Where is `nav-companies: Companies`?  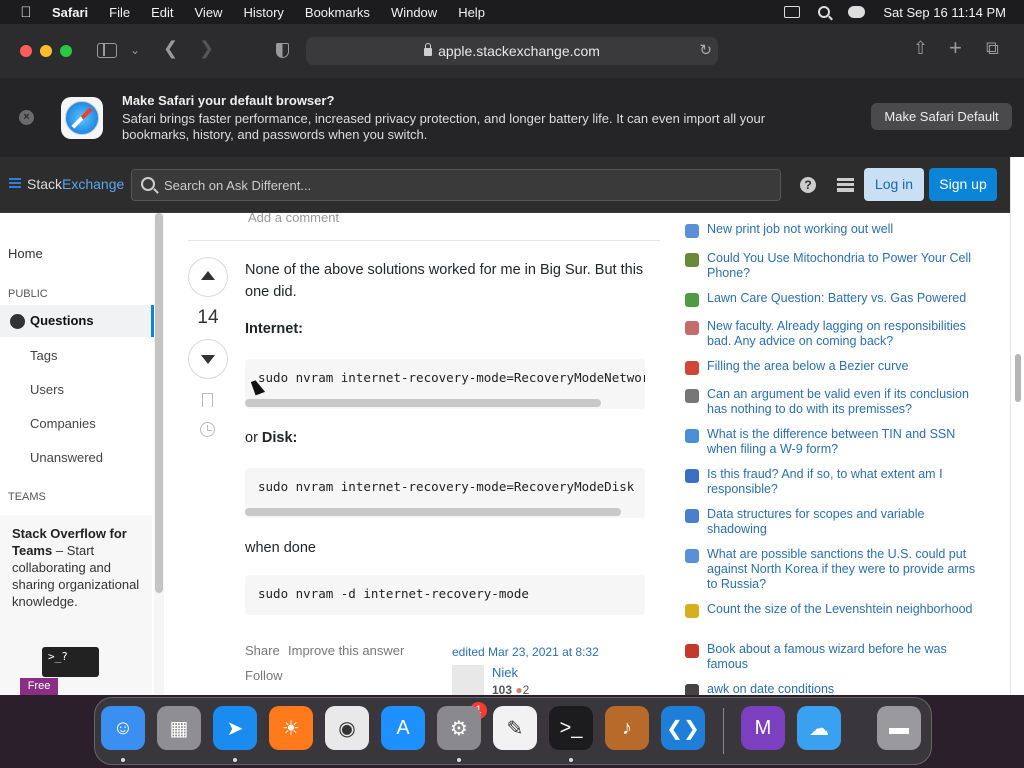
nav-companies: Companies is located at coordinates (63, 423).